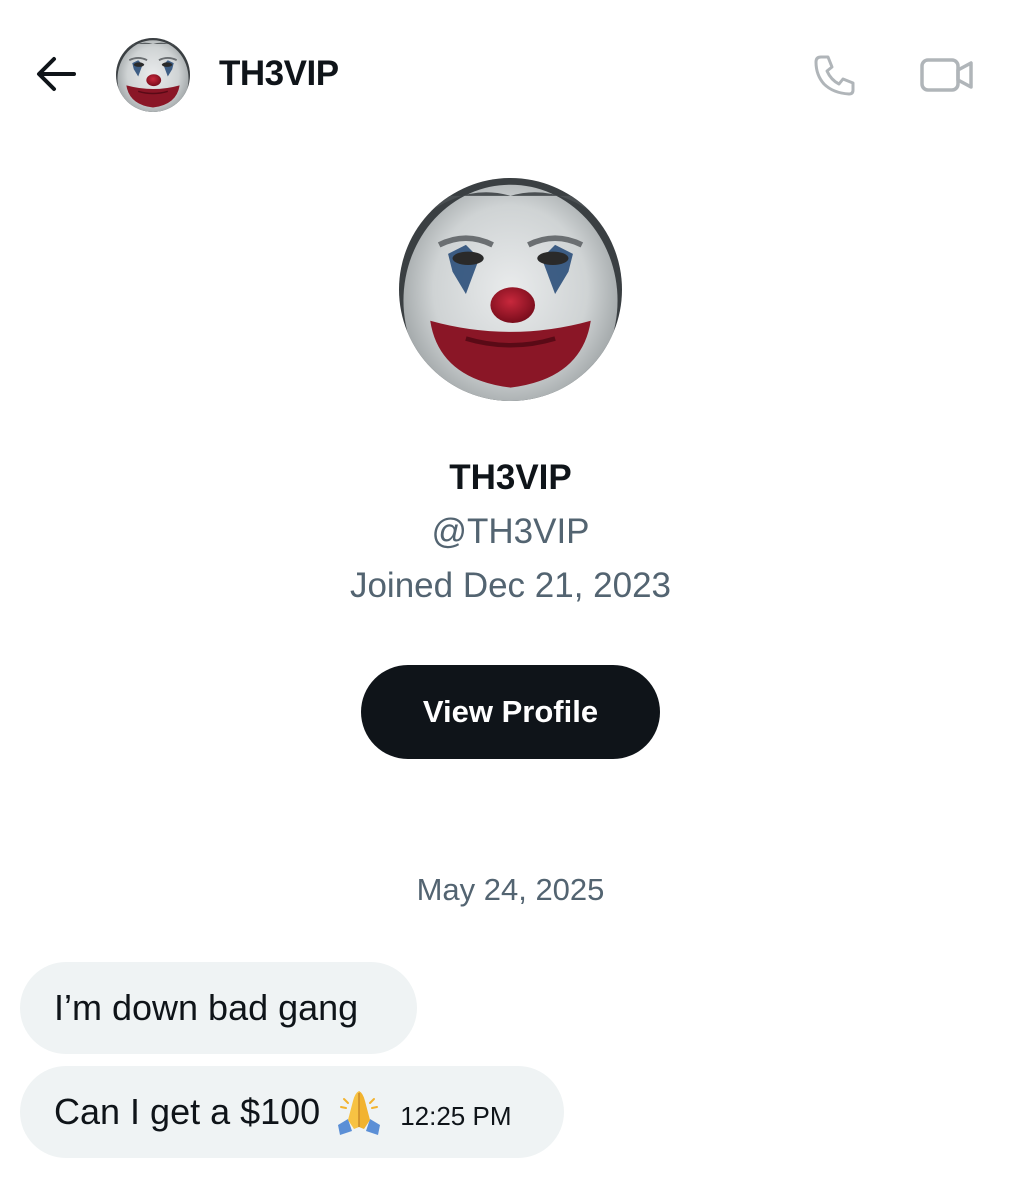 The width and height of the screenshot is (1021, 1200). I want to click on video-call-button, so click(947, 75).